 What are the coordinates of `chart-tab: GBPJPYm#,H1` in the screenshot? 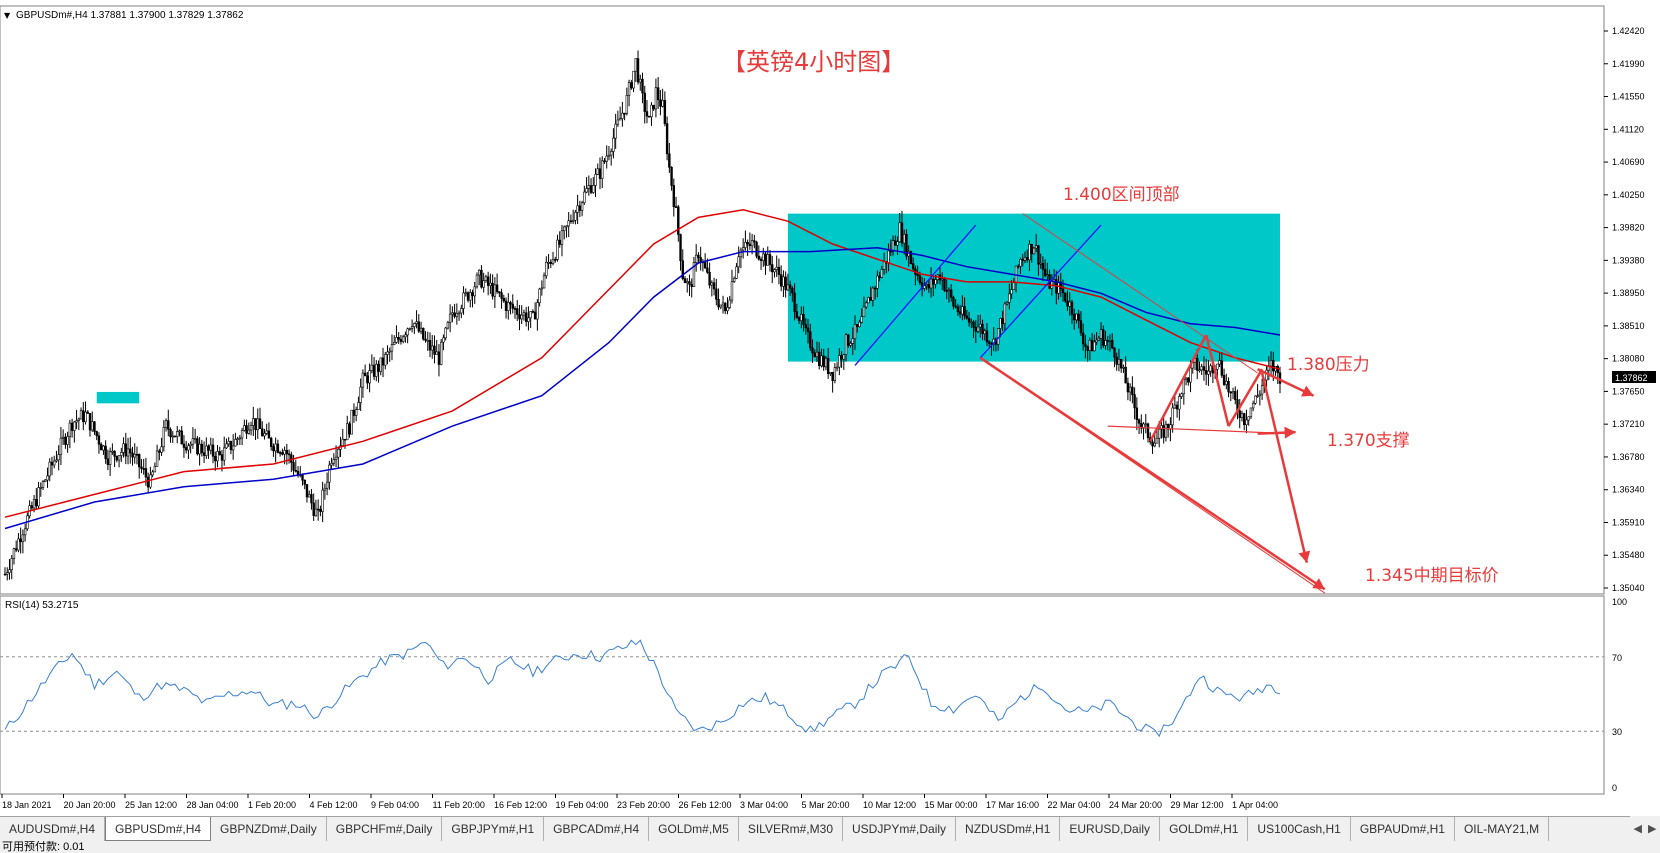 It's located at (493, 829).